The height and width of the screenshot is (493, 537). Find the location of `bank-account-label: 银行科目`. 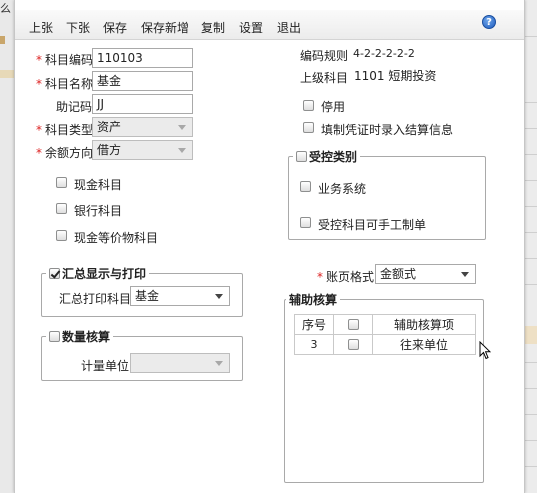

bank-account-label: 银行科目 is located at coordinates (98, 211).